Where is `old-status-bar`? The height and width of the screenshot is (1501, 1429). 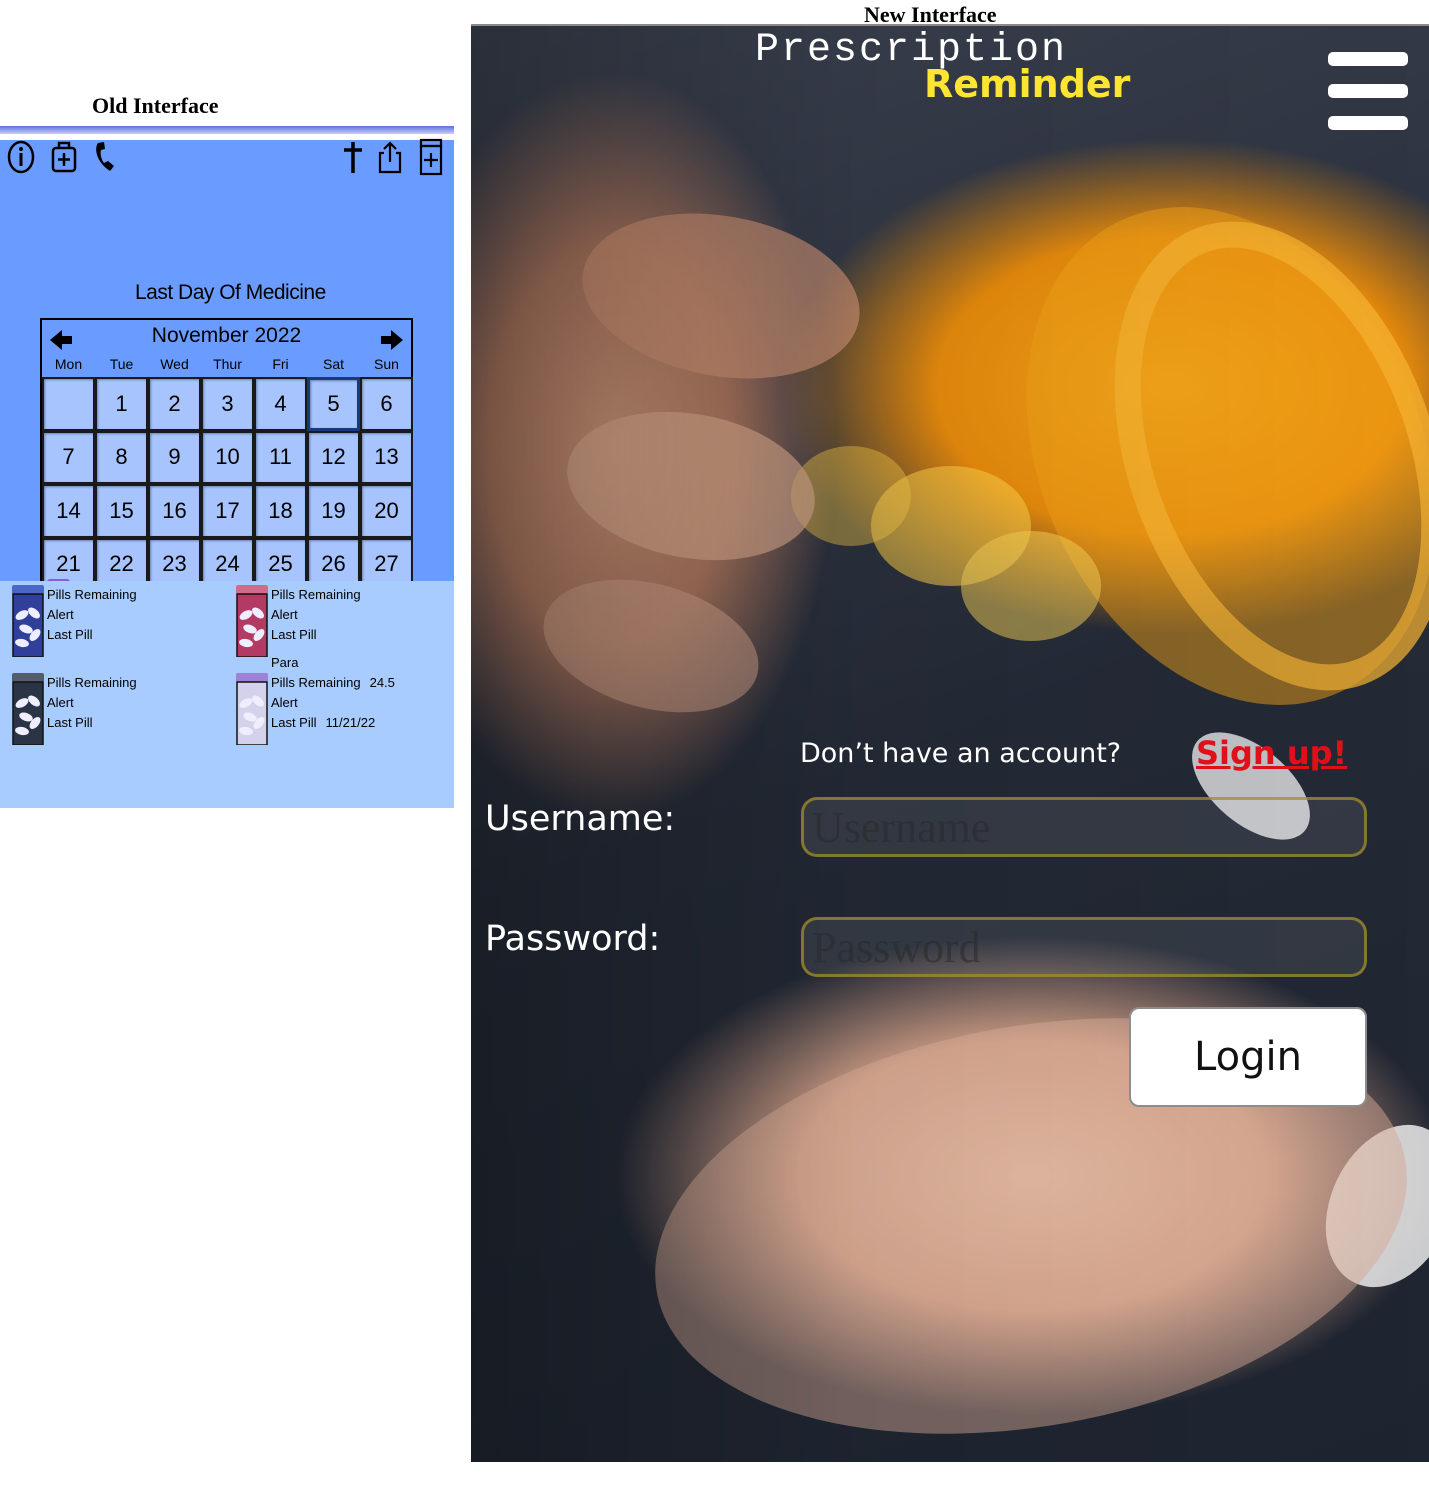
old-status-bar is located at coordinates (227, 130).